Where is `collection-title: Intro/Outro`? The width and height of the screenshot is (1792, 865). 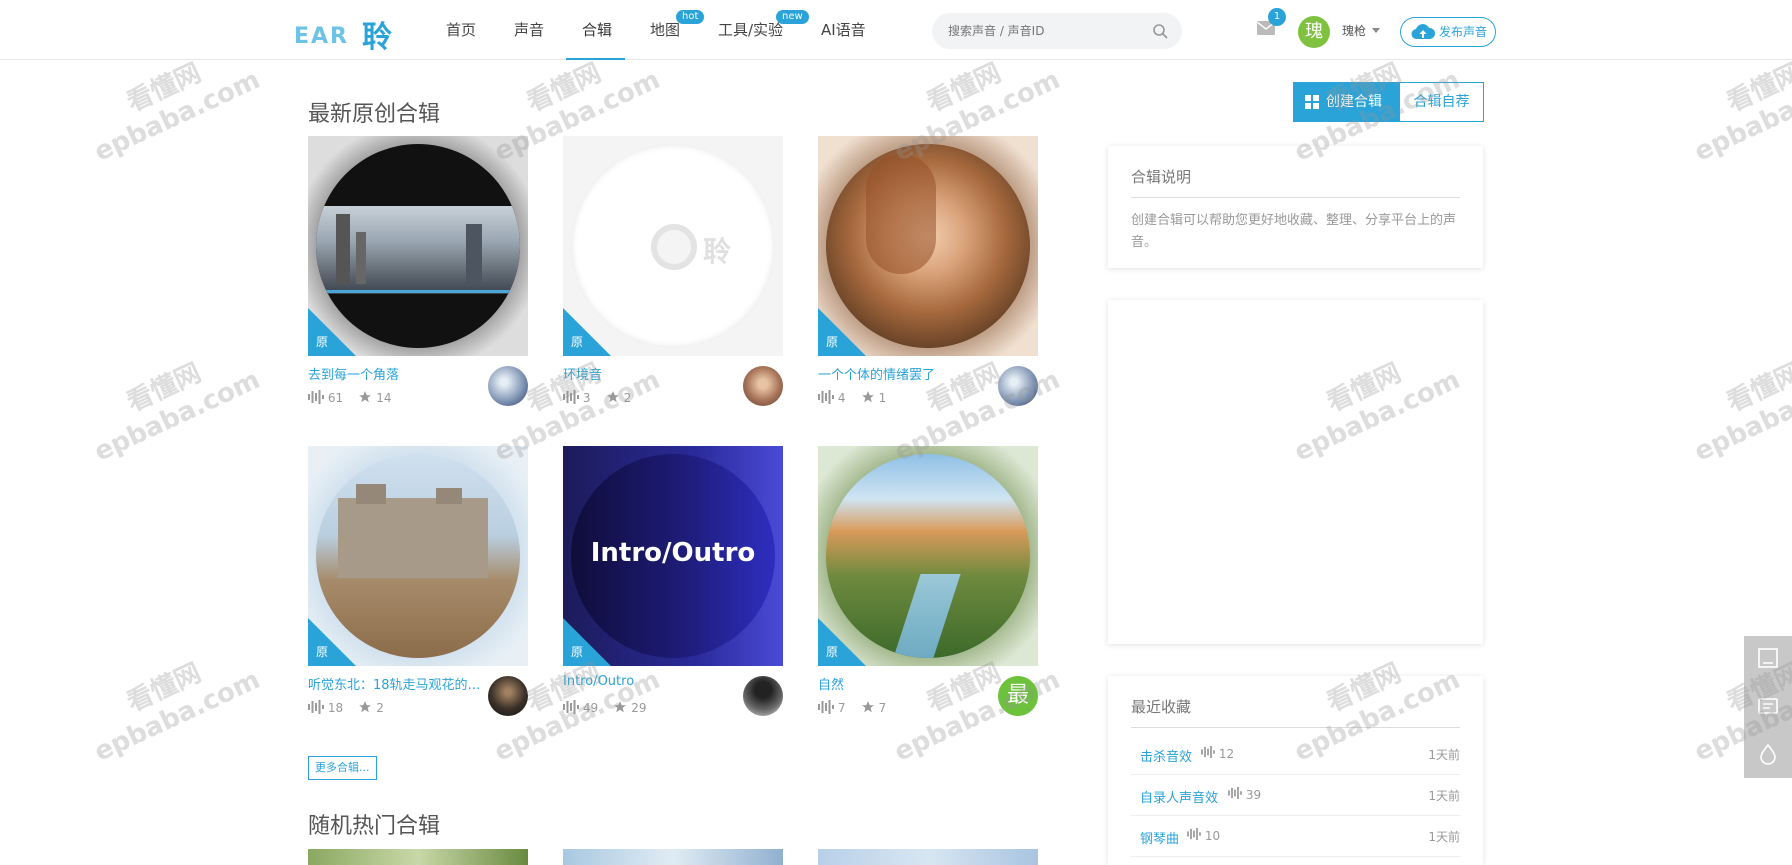 collection-title: Intro/Outro is located at coordinates (652, 681).